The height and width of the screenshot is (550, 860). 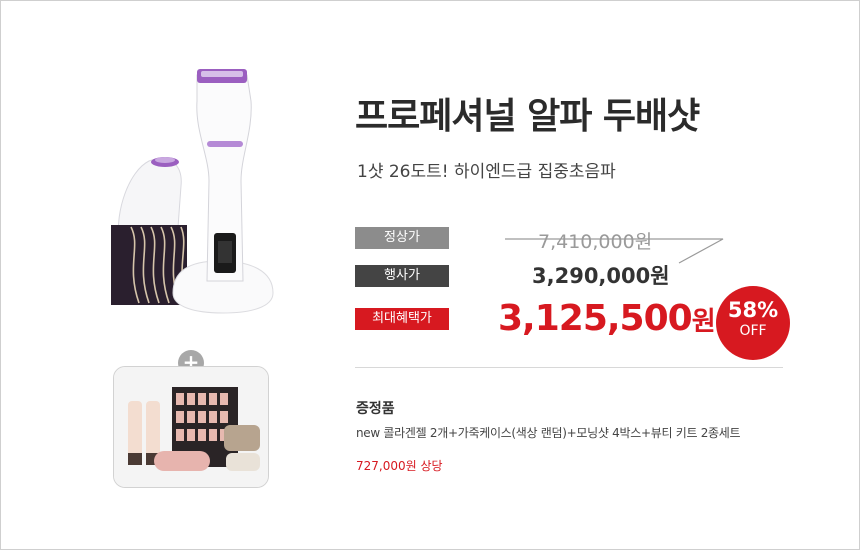 What do you see at coordinates (486, 172) in the screenshot?
I see `product-subtitle: 1샷 26도트! 하이엔드급 집중초음파` at bounding box center [486, 172].